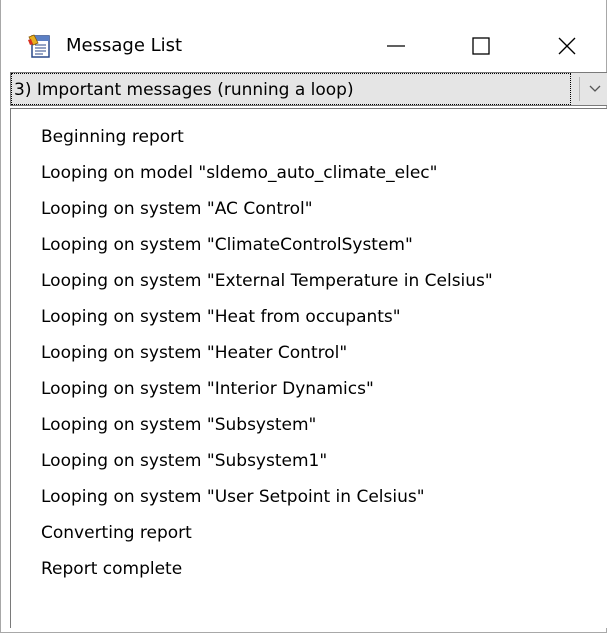 This screenshot has height=633, width=607. Describe the element at coordinates (221, 317) in the screenshot. I see `list-item: Looping on system "Heat from occupants"` at that location.